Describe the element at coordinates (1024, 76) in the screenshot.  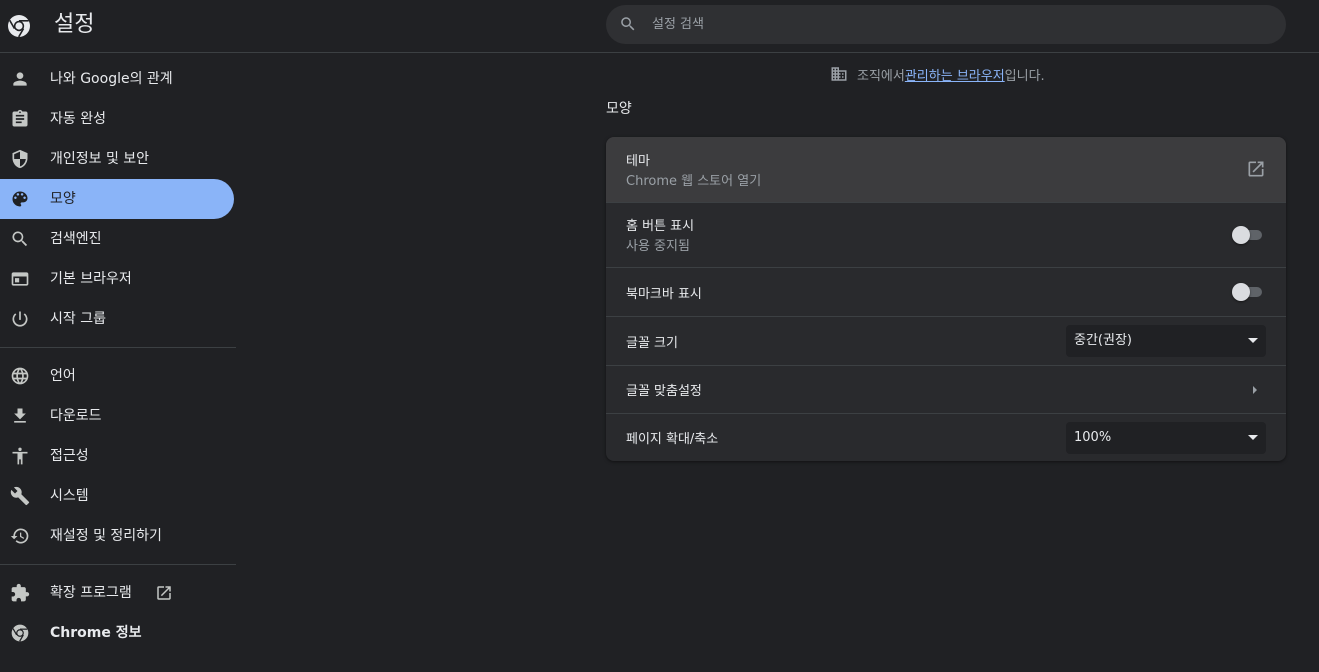
I see `managed-suffix: 입니다.` at that location.